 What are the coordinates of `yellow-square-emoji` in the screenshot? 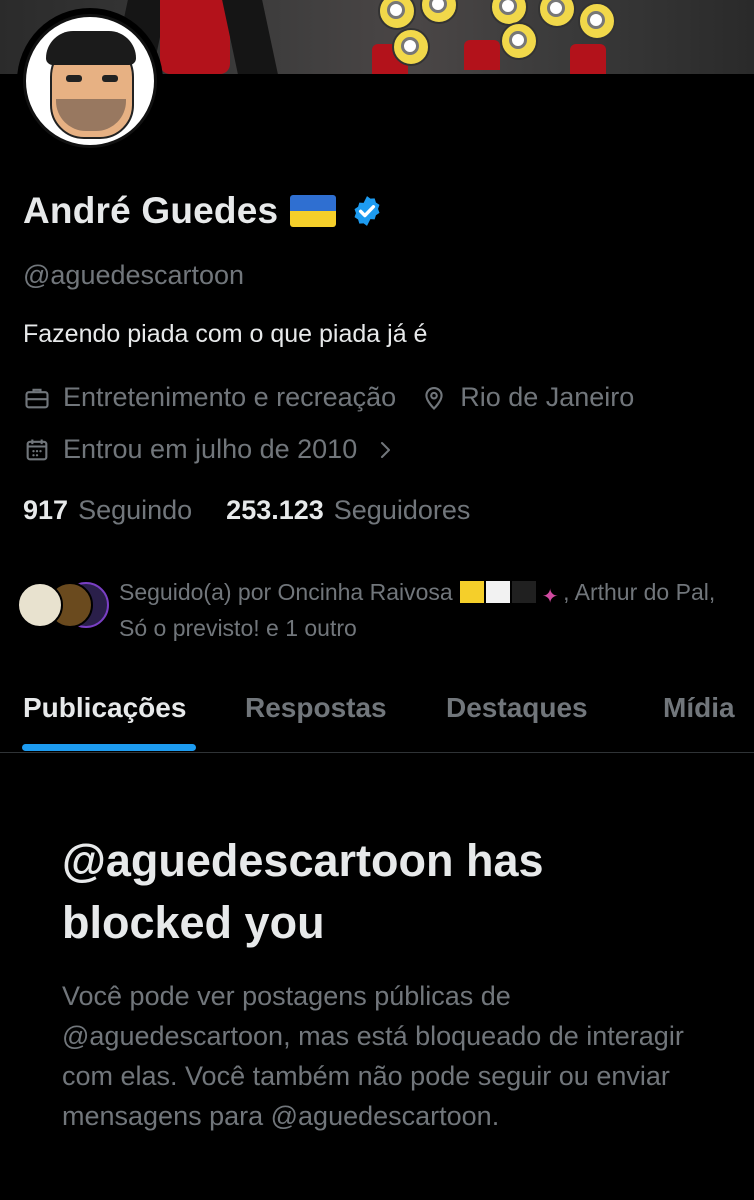 It's located at (472, 592).